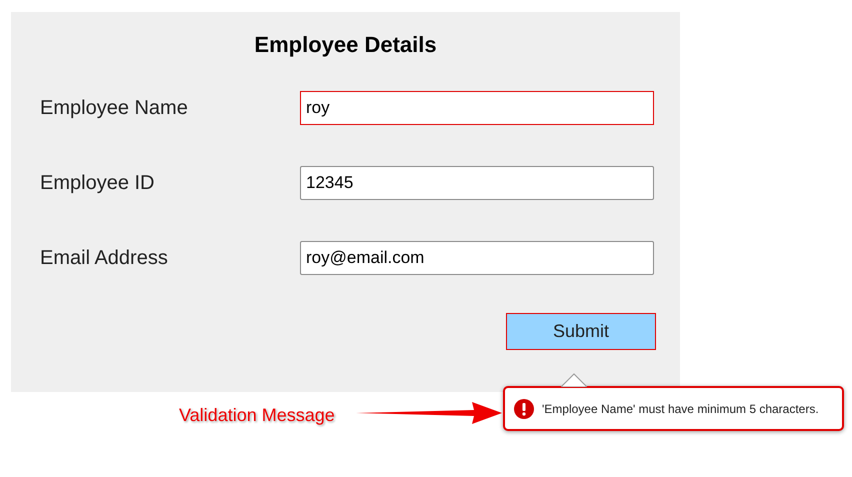  I want to click on form-title: Employee Details, so click(345, 45).